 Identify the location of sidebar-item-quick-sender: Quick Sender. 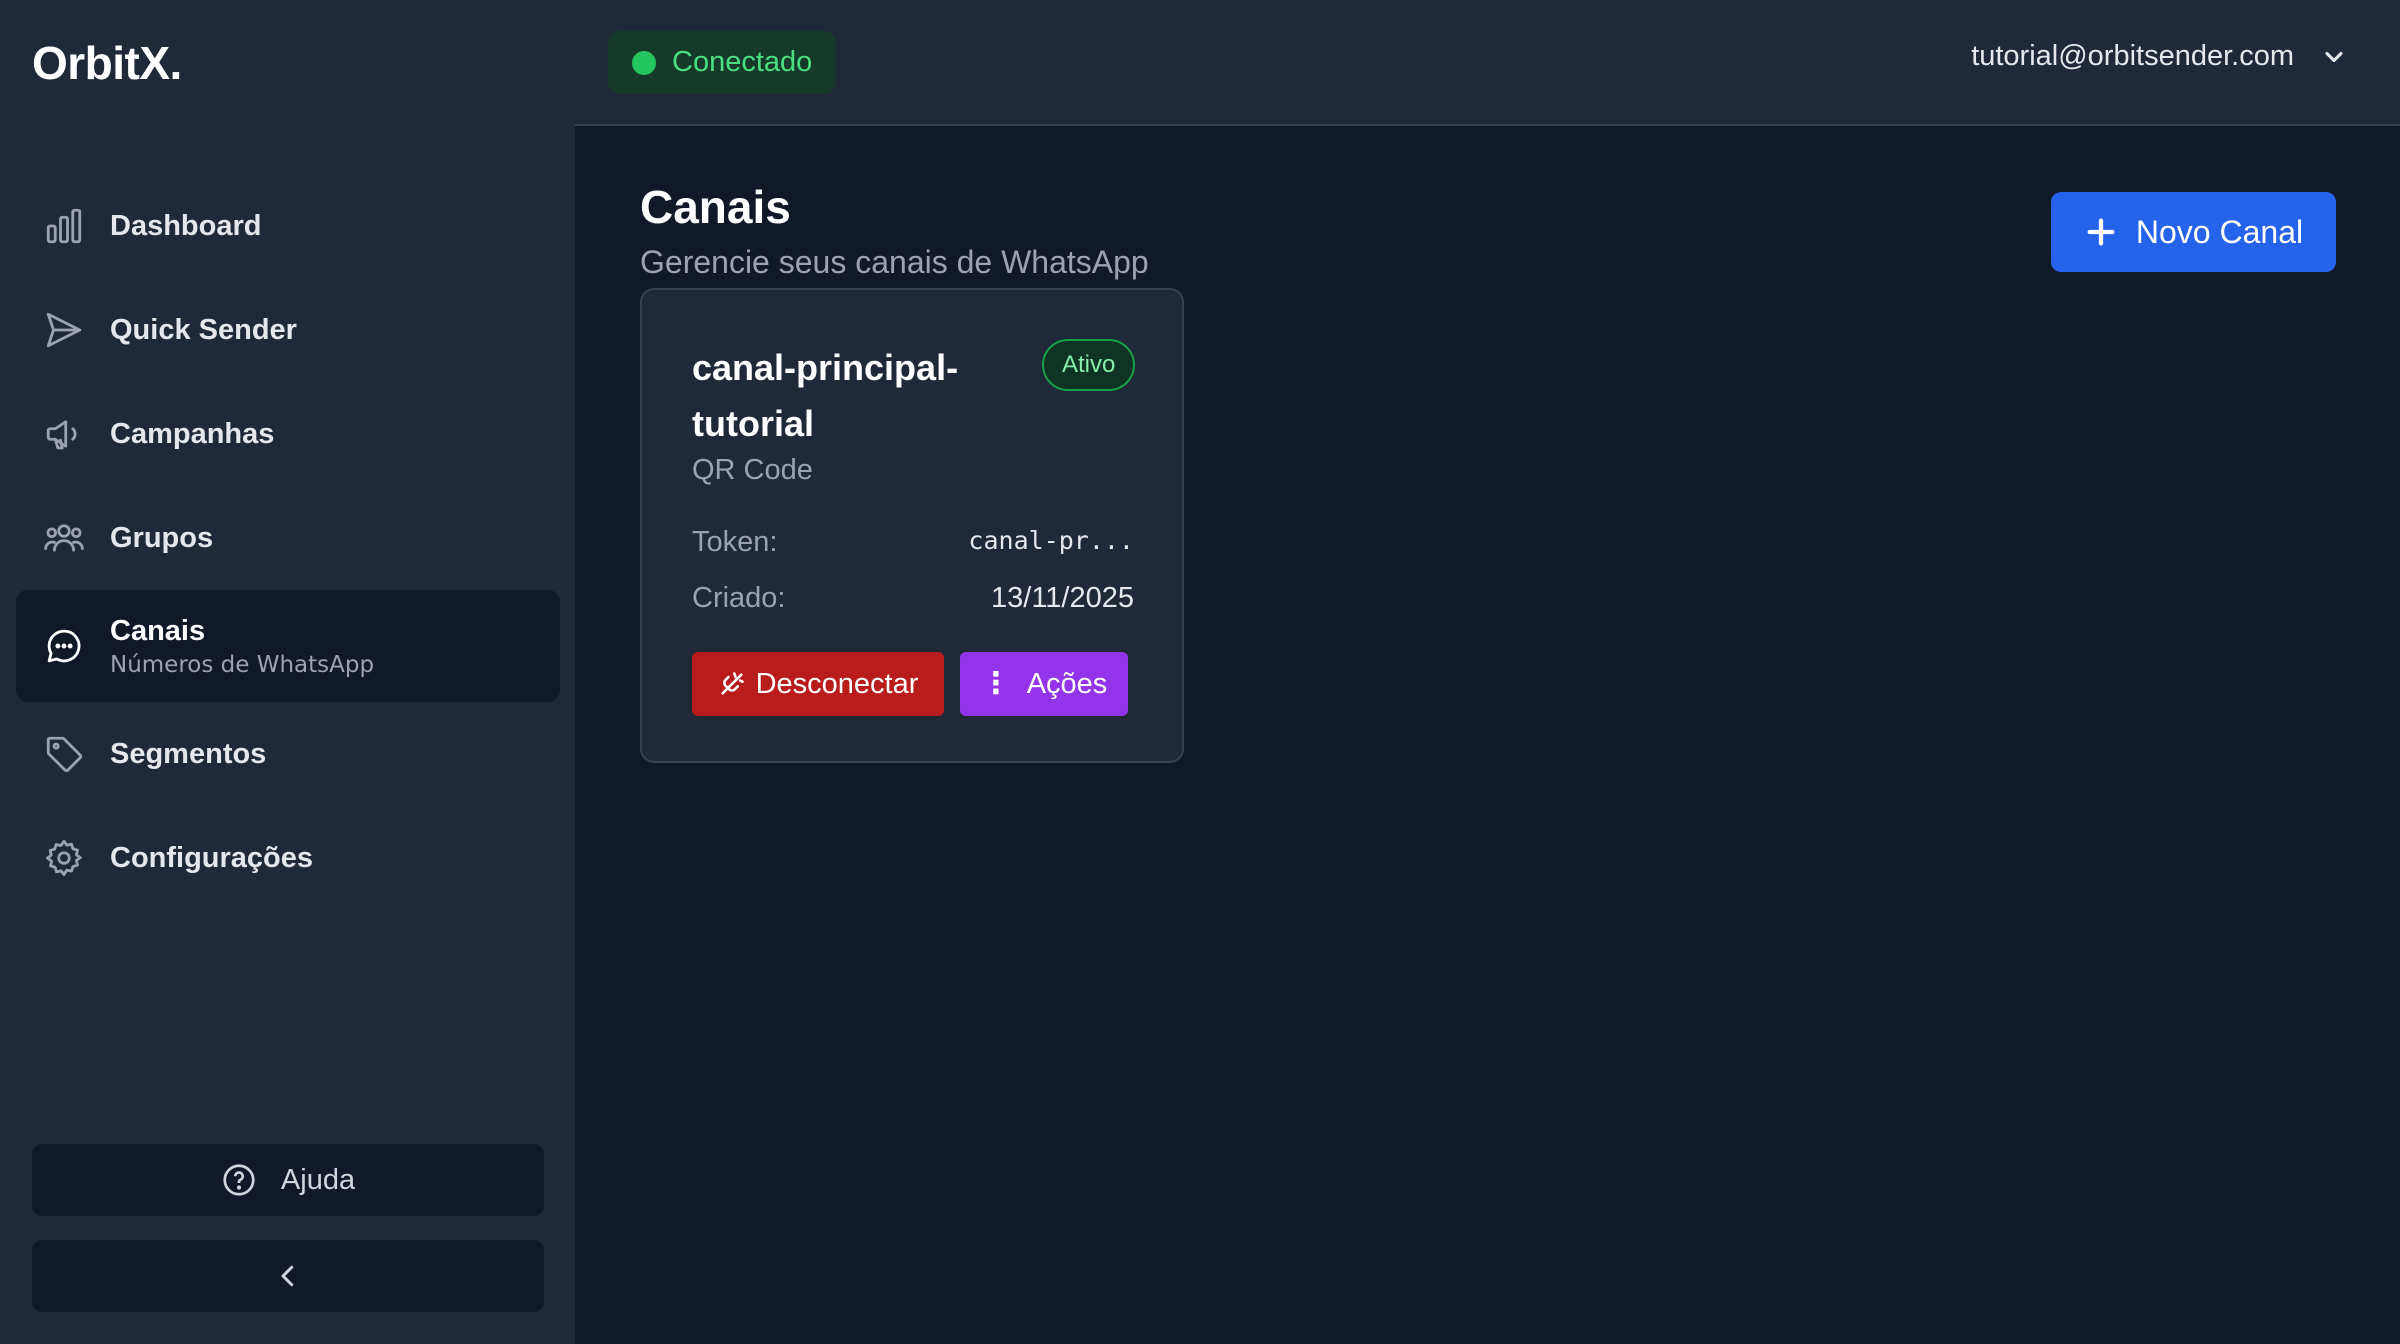
(288, 330).